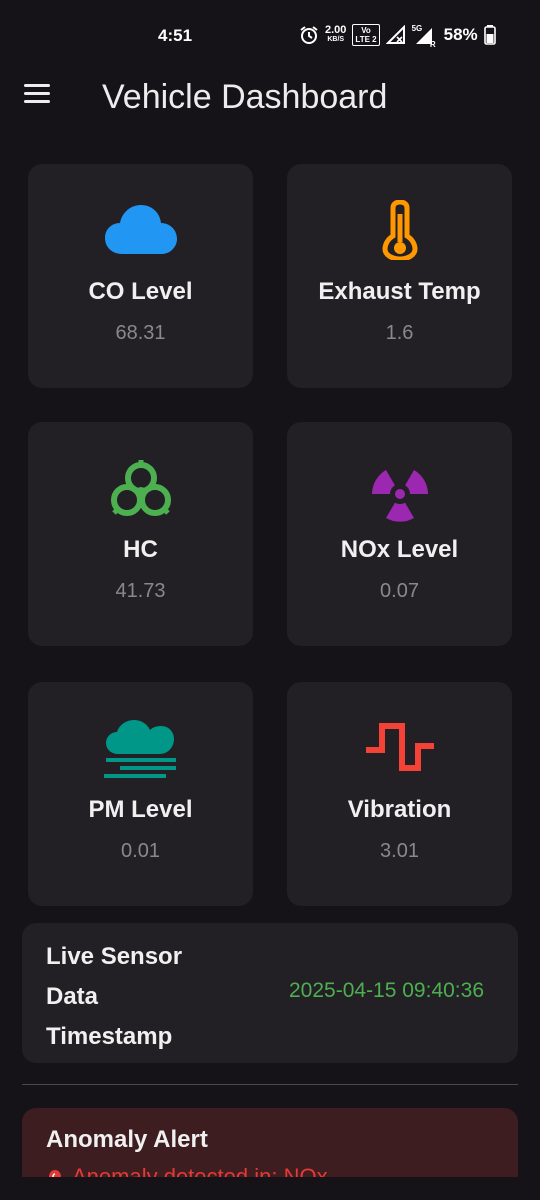 This screenshot has width=540, height=1200. What do you see at coordinates (399, 534) in the screenshot?
I see `card-nox-level: NOx Level 0.07` at bounding box center [399, 534].